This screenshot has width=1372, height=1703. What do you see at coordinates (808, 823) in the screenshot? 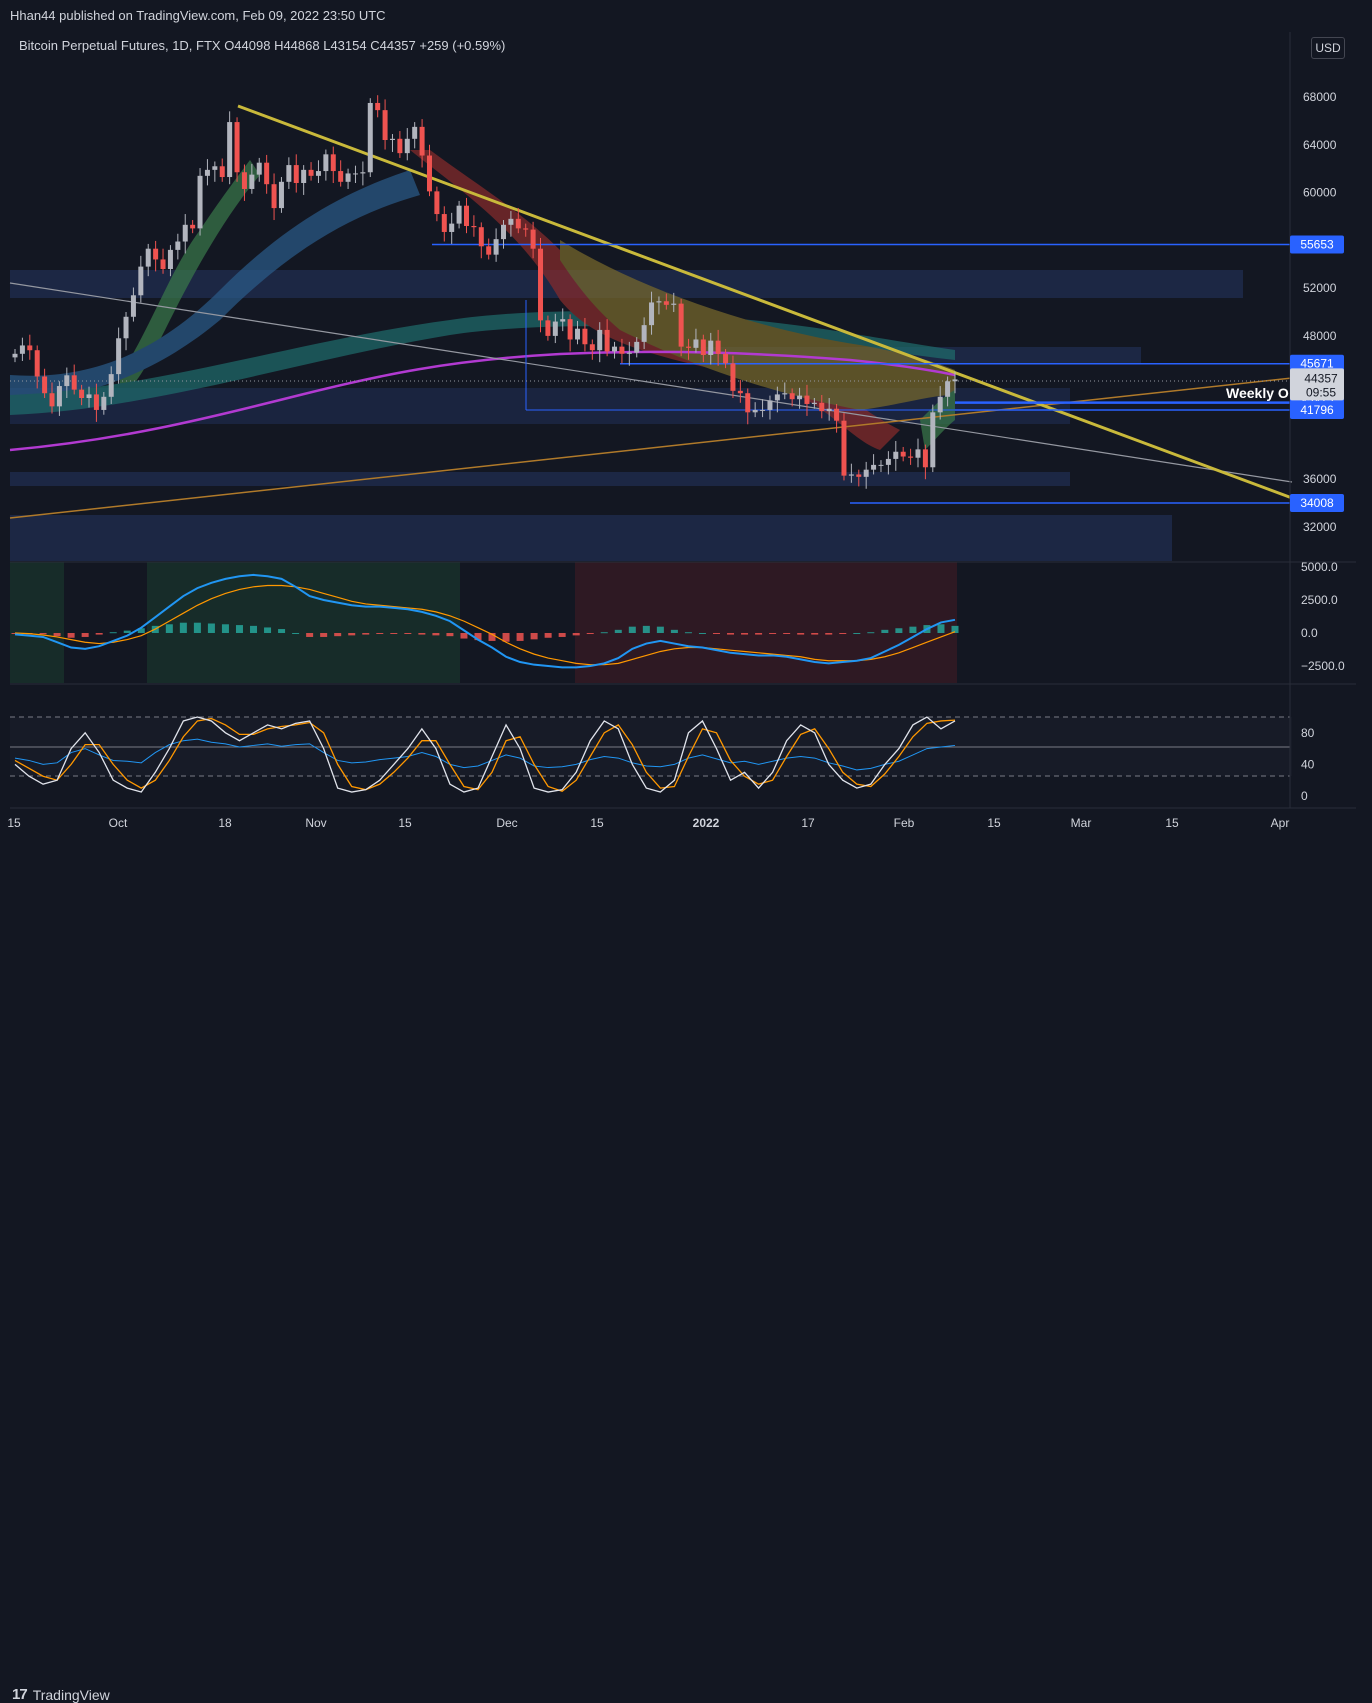
I see `time-tick-label: 17` at bounding box center [808, 823].